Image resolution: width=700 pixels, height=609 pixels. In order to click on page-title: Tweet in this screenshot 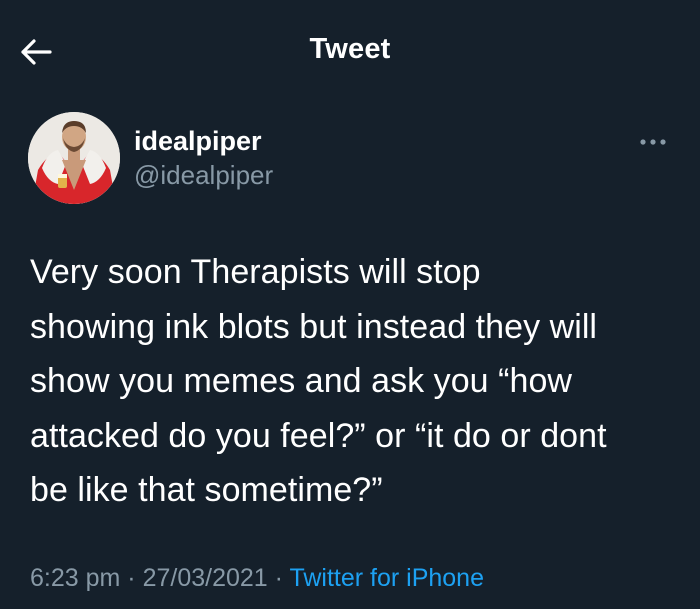, I will do `click(350, 49)`.